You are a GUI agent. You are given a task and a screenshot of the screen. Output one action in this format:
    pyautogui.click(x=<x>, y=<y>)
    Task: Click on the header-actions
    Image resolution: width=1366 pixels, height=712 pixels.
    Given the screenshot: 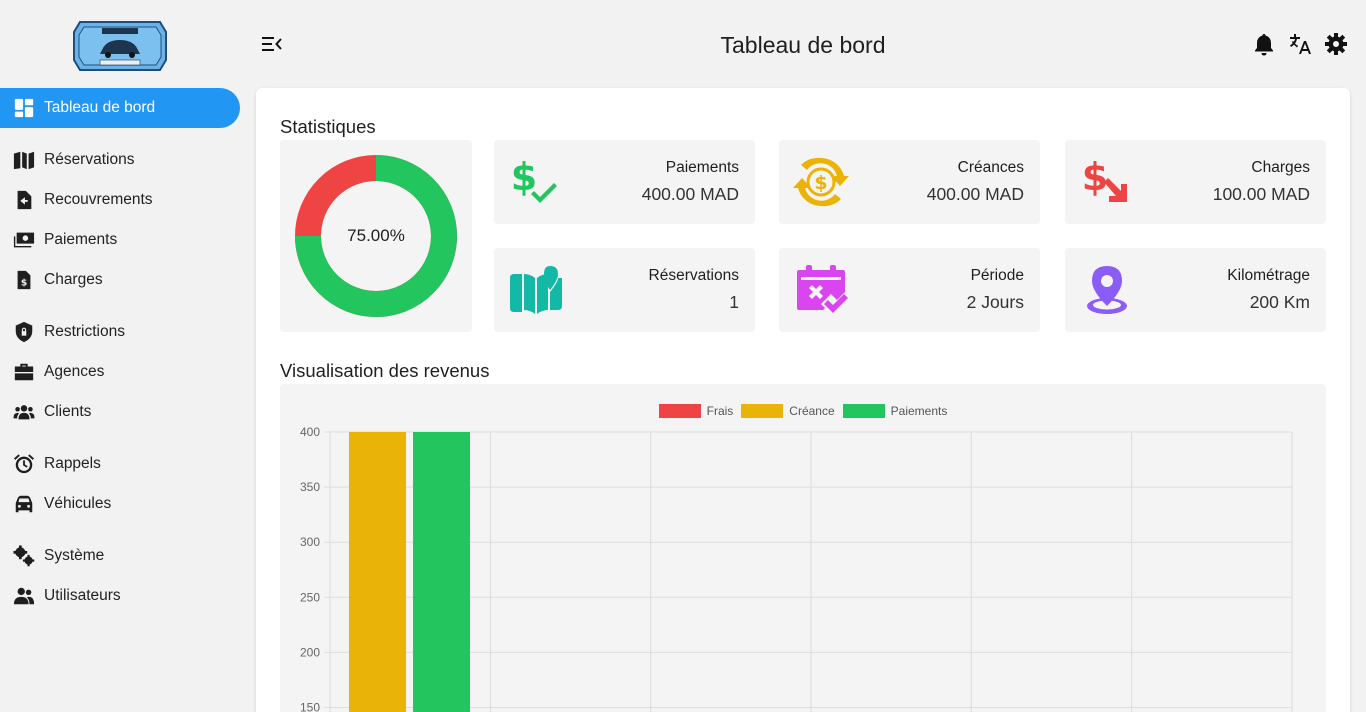 What is the action you would take?
    pyautogui.click(x=1300, y=44)
    